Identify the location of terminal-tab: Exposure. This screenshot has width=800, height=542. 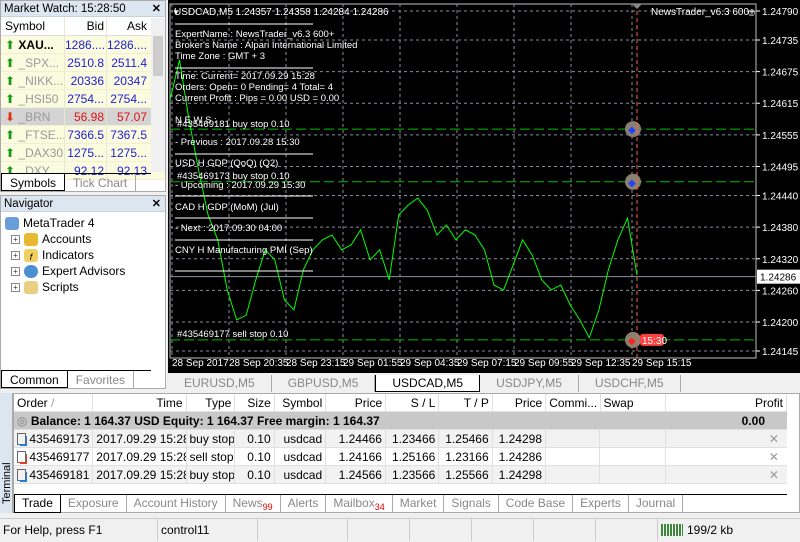
(94, 504).